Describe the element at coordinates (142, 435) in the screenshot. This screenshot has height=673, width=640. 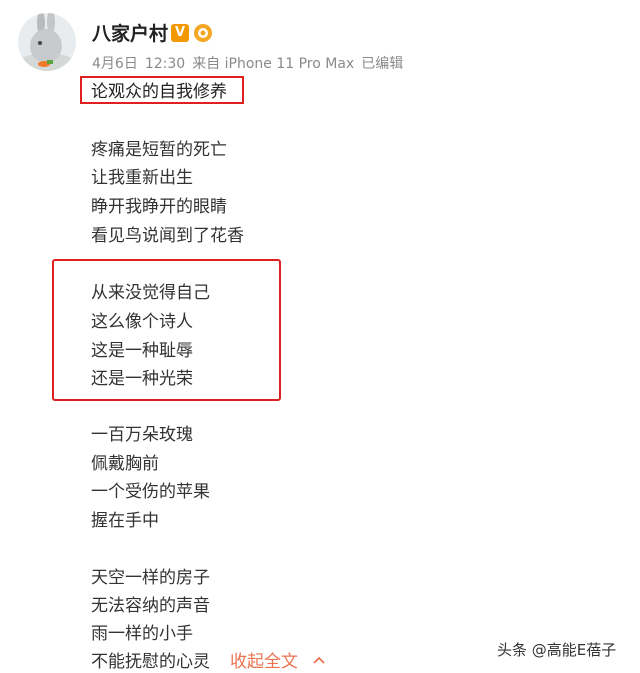
I see `poem-line: 一百万朵玫瑰` at that location.